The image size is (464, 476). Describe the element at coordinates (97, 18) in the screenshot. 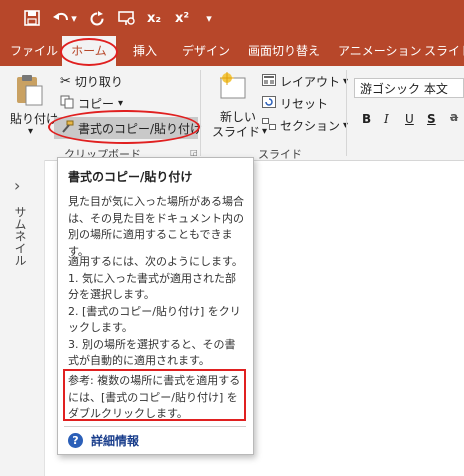

I see `redo-icon` at that location.